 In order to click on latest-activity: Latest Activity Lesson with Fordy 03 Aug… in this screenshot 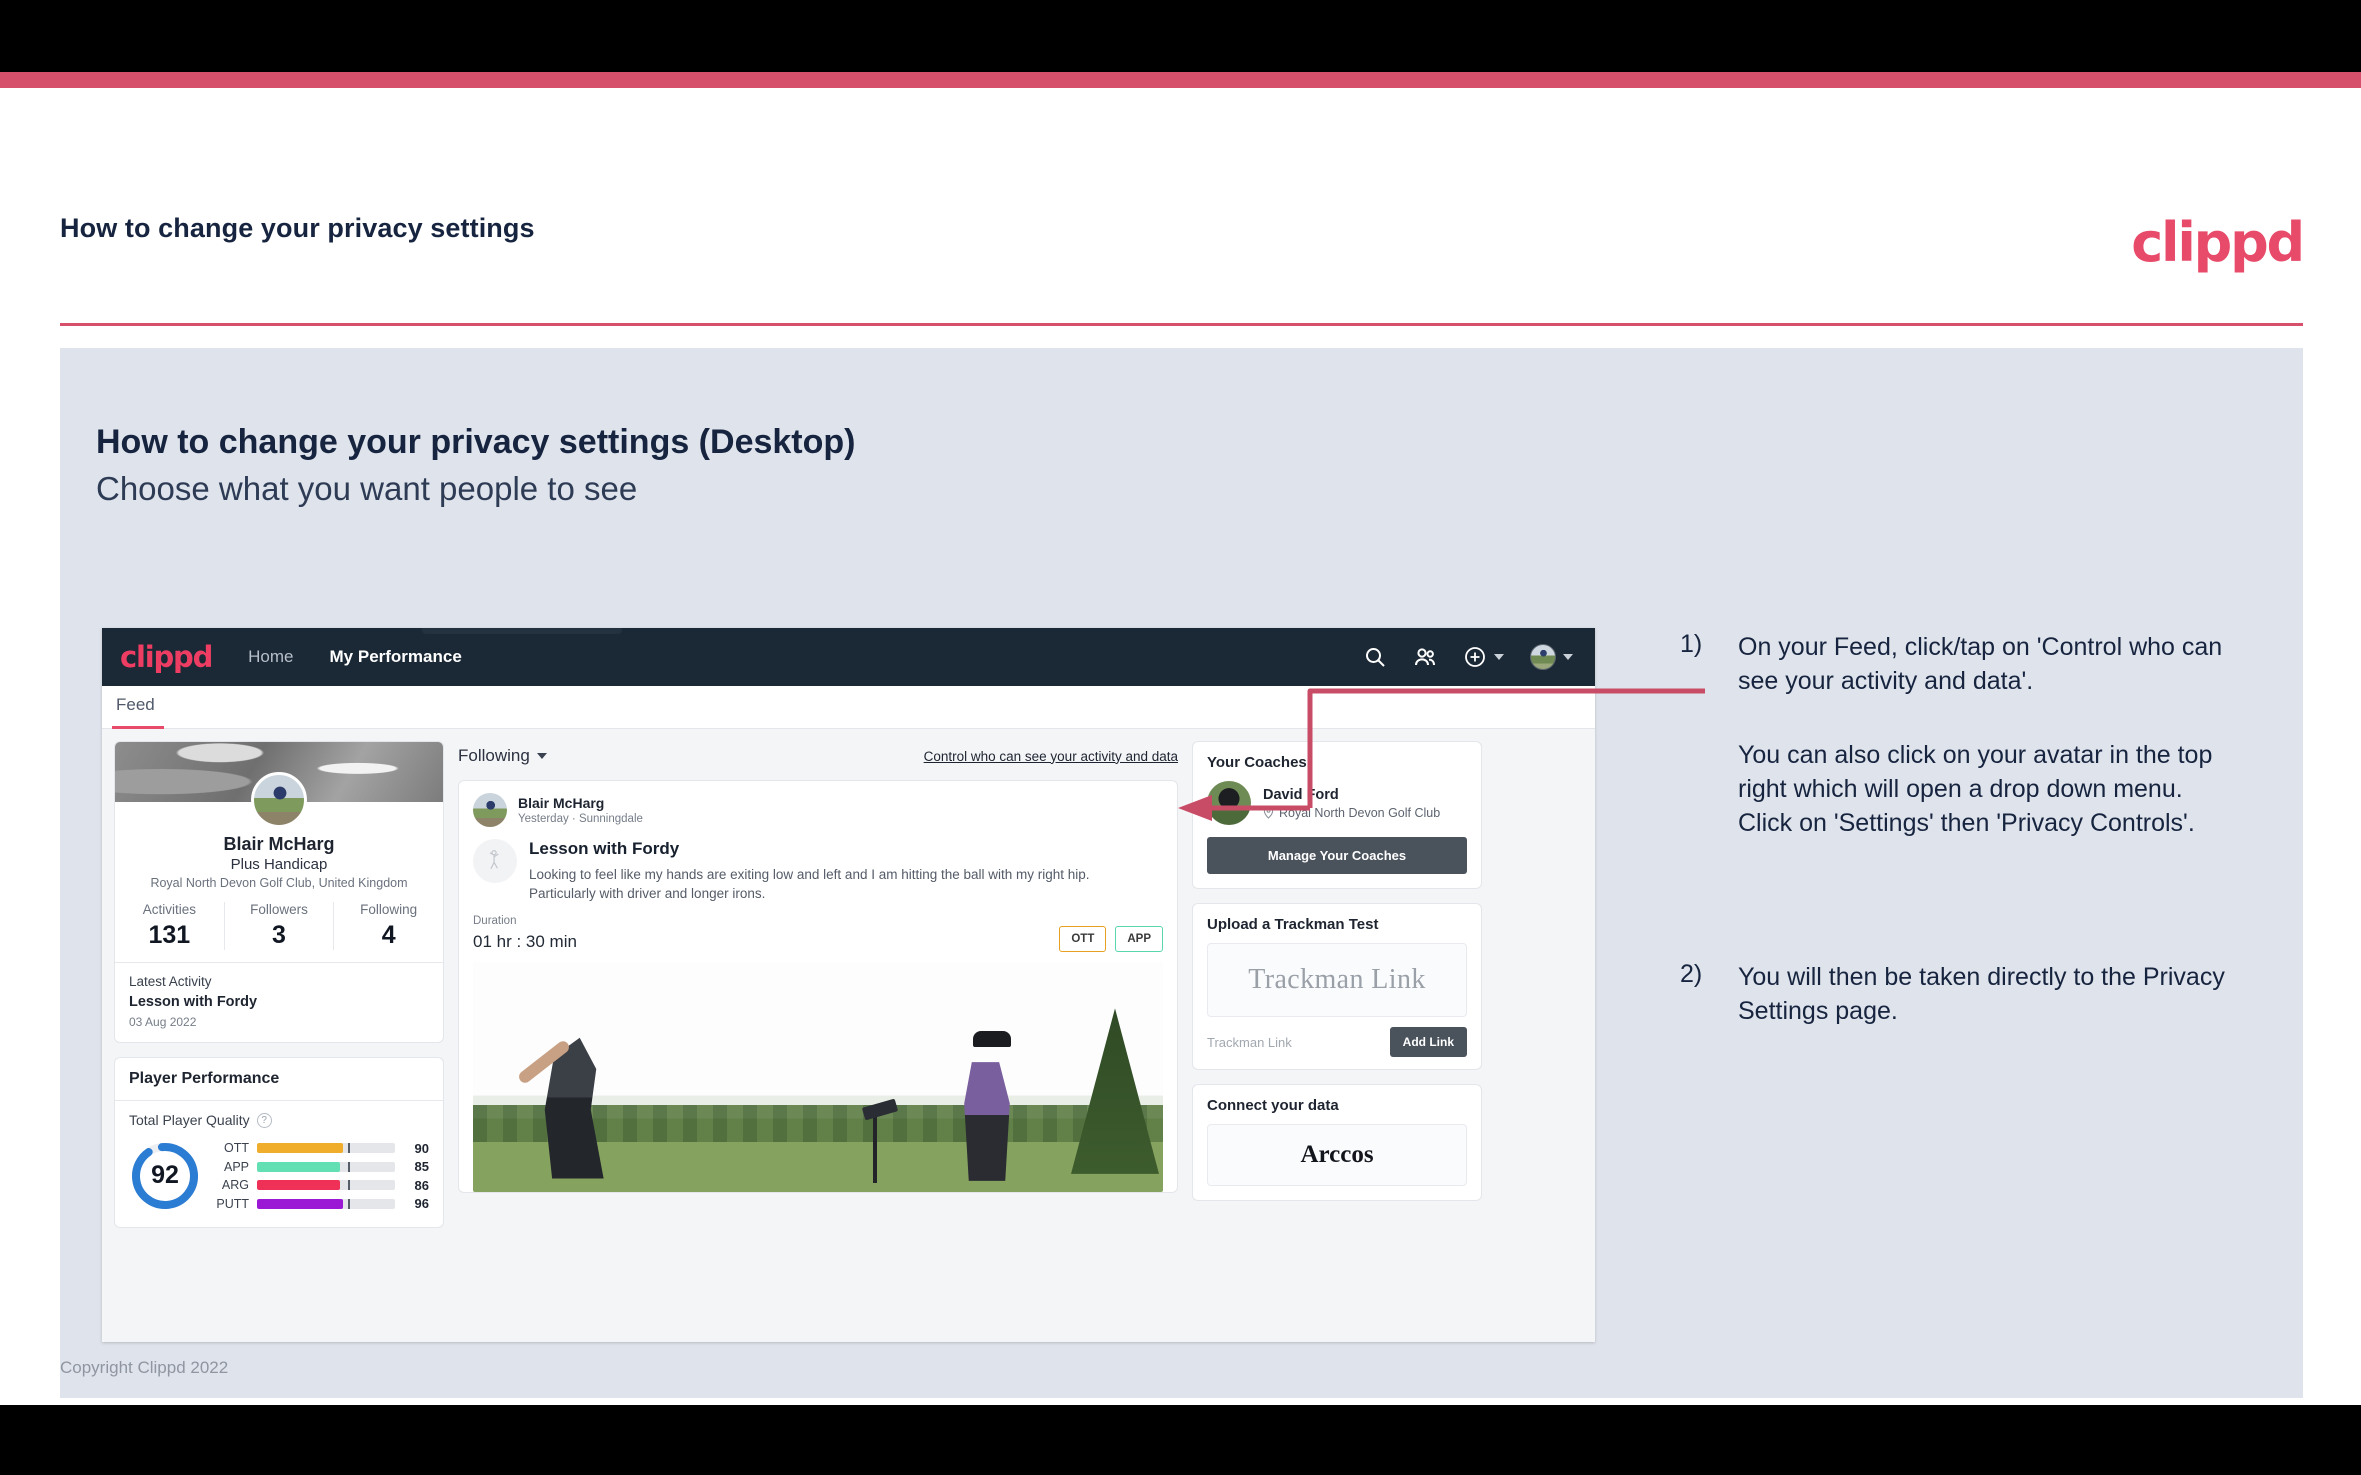, I will do `click(279, 1002)`.